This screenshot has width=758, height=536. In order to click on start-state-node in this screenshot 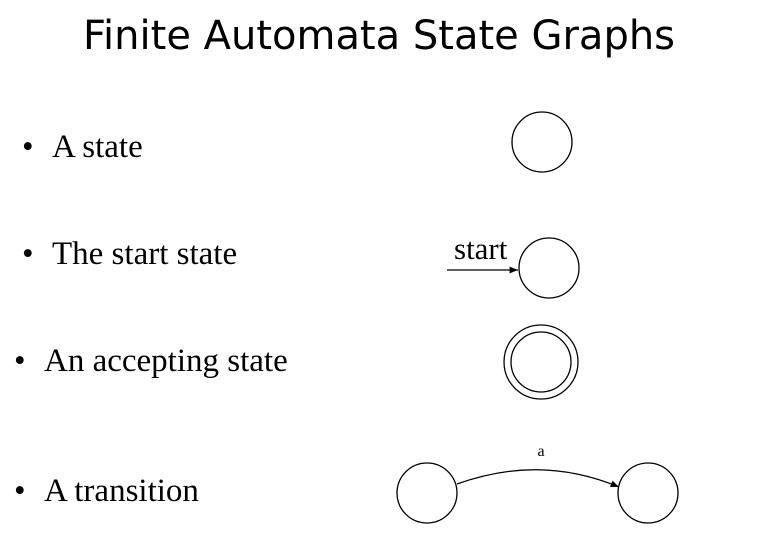, I will do `click(549, 268)`.